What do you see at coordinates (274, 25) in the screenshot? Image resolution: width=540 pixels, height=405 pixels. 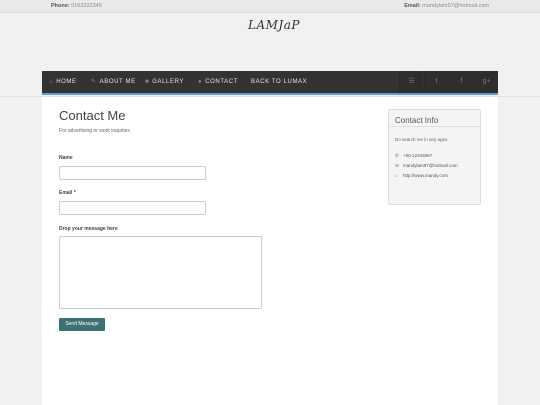 I see `site-logo: LAMJaP` at bounding box center [274, 25].